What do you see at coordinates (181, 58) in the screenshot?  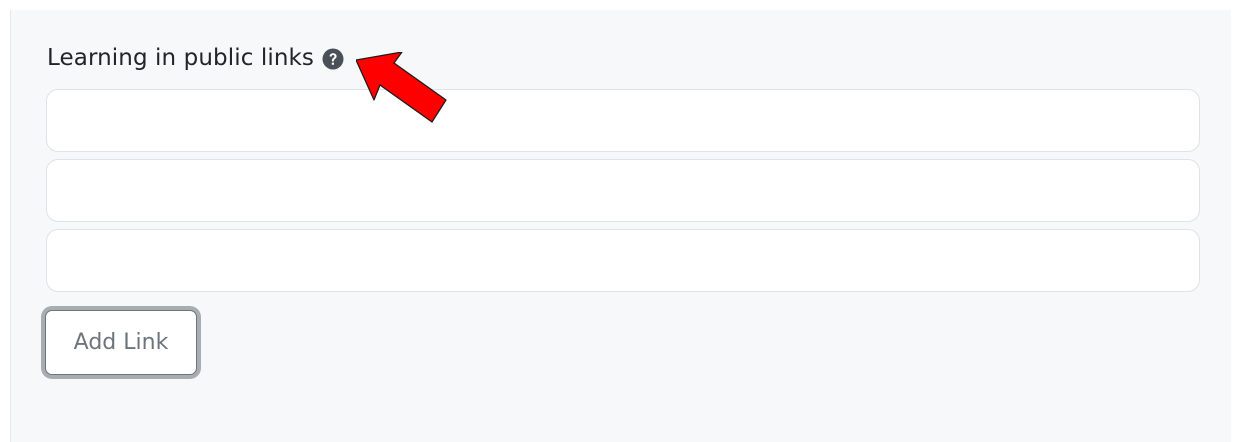 I see `links-field-label: Learning in public links` at bounding box center [181, 58].